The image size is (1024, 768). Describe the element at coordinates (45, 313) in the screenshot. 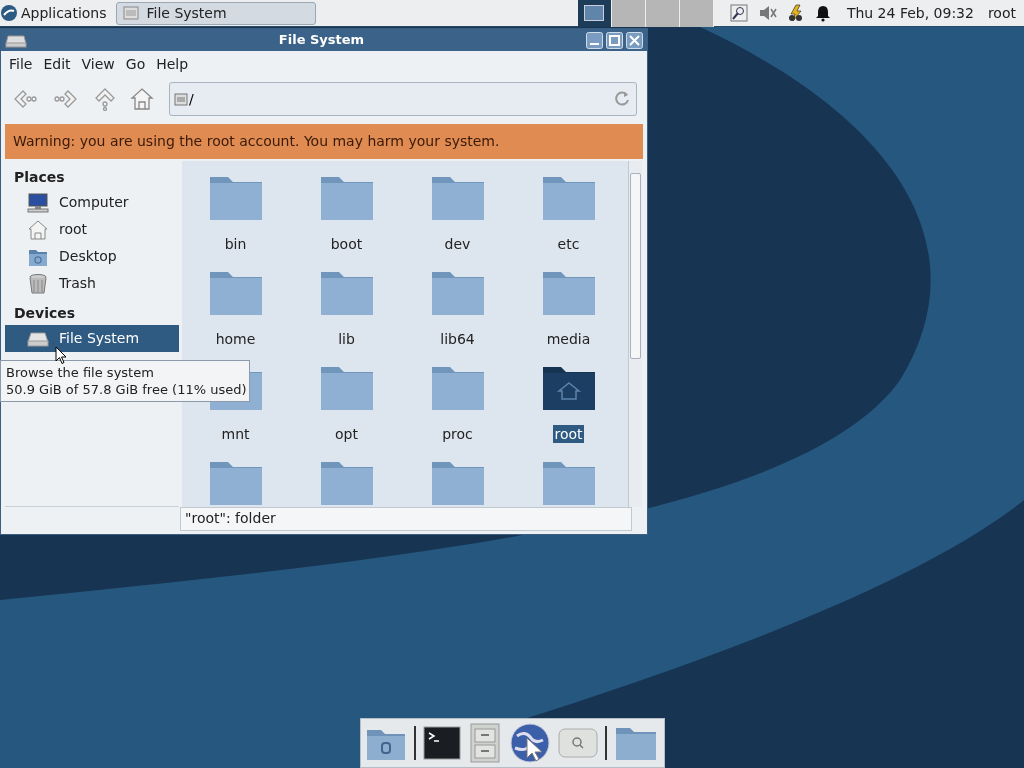

I see `section-heading: Devices` at that location.